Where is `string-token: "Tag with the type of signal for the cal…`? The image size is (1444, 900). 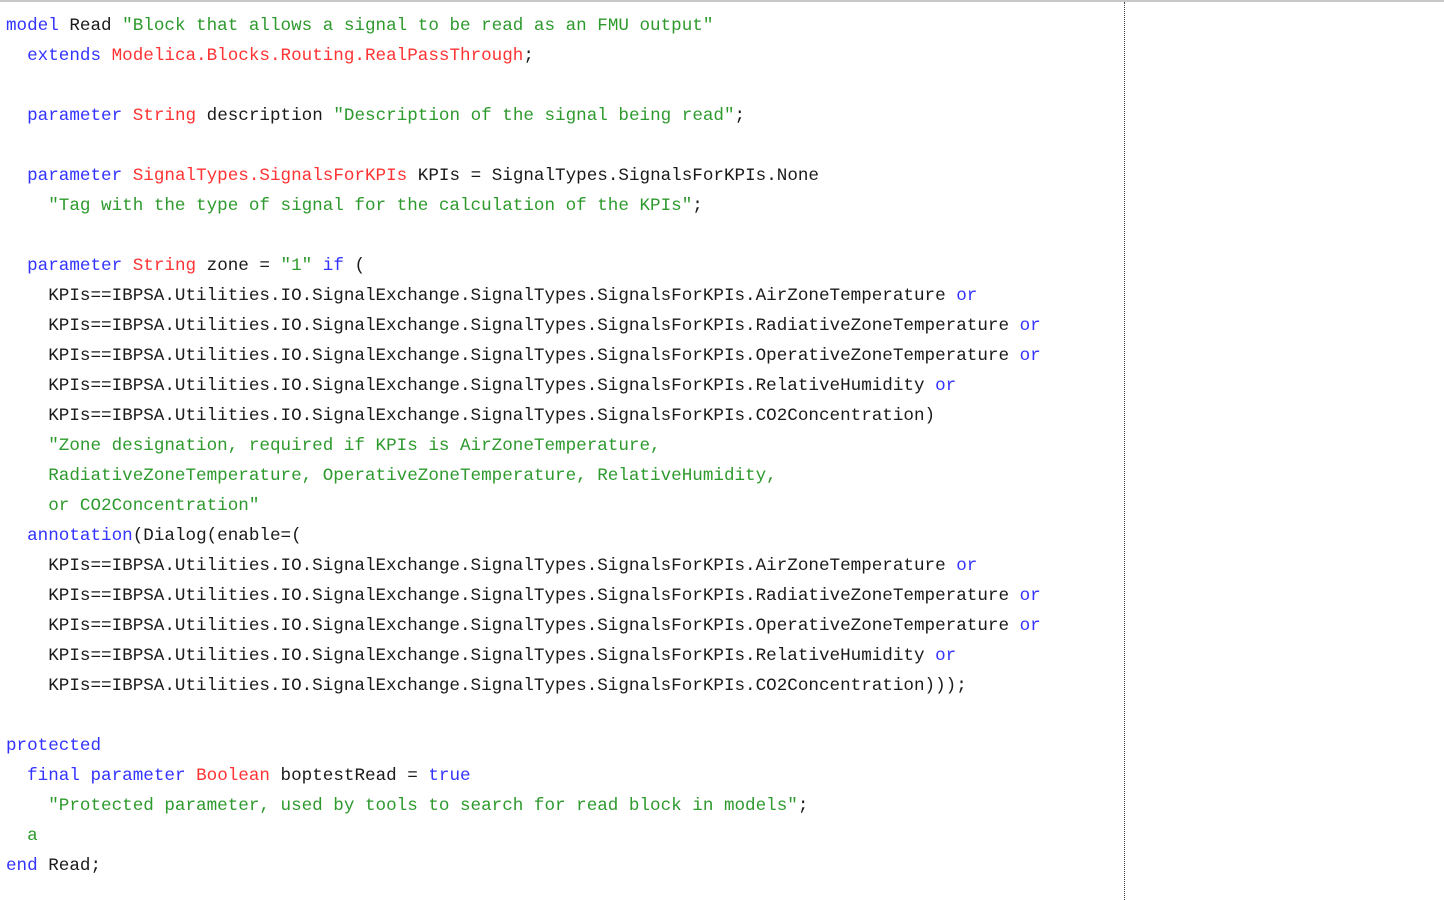
string-token: "Tag with the type of signal for the cal… is located at coordinates (370, 206).